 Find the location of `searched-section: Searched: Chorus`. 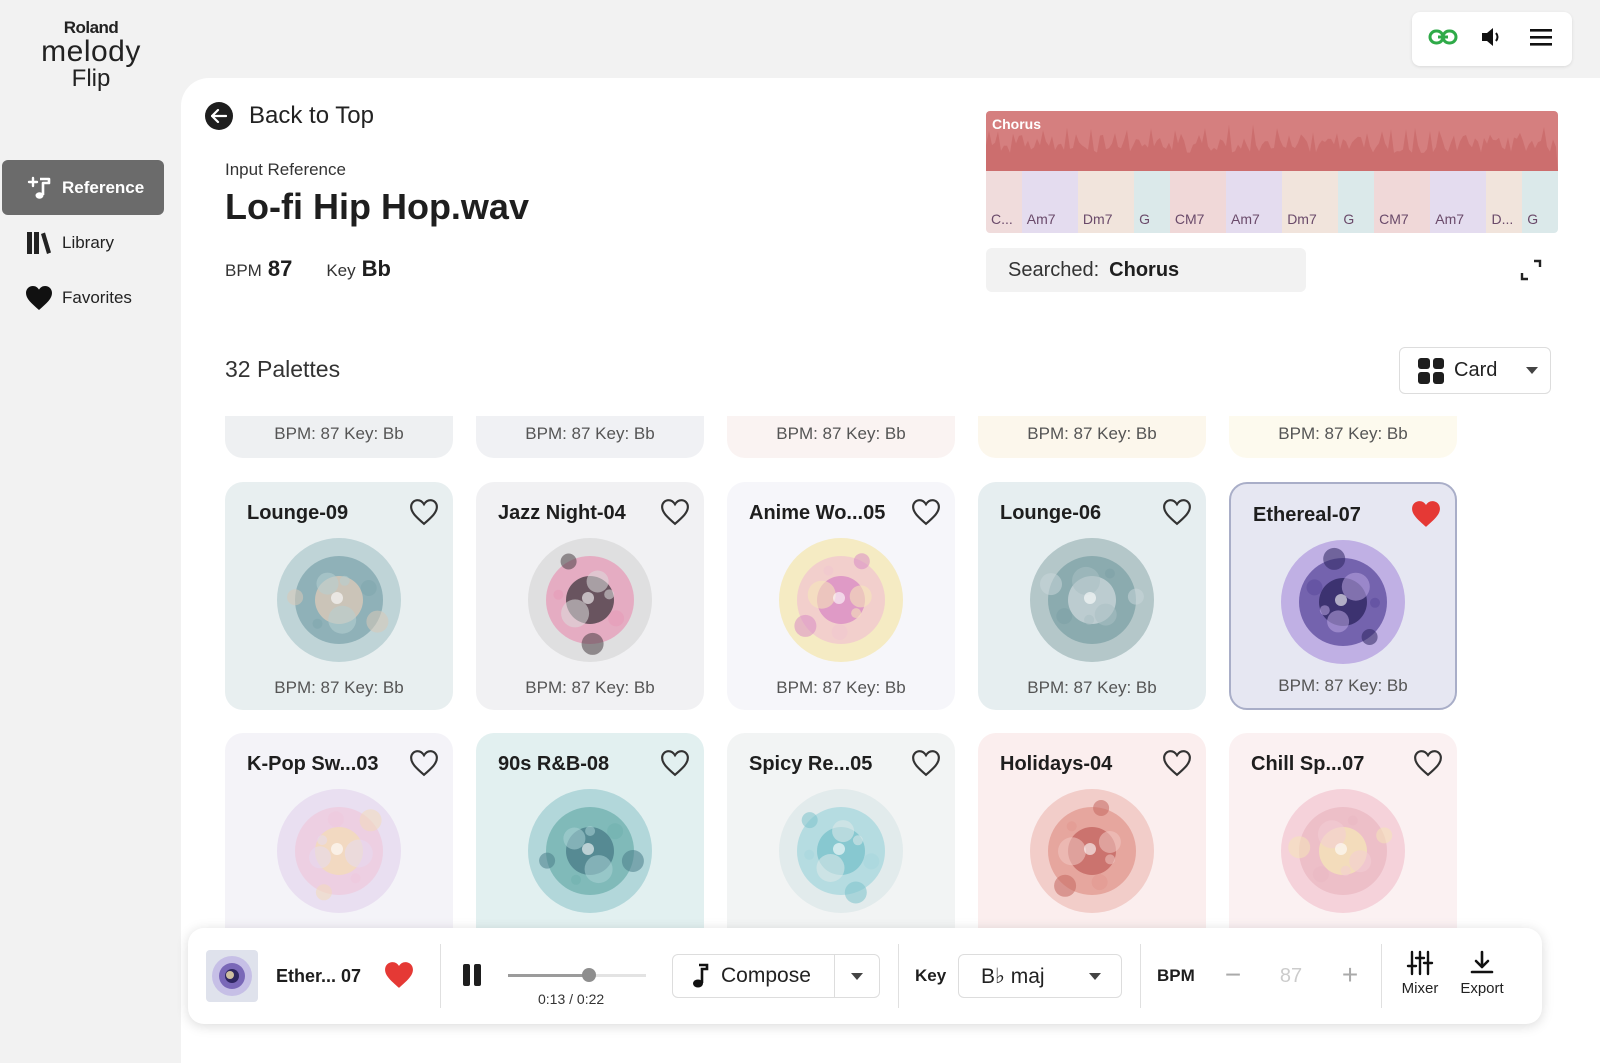

searched-section: Searched: Chorus is located at coordinates (1146, 270).